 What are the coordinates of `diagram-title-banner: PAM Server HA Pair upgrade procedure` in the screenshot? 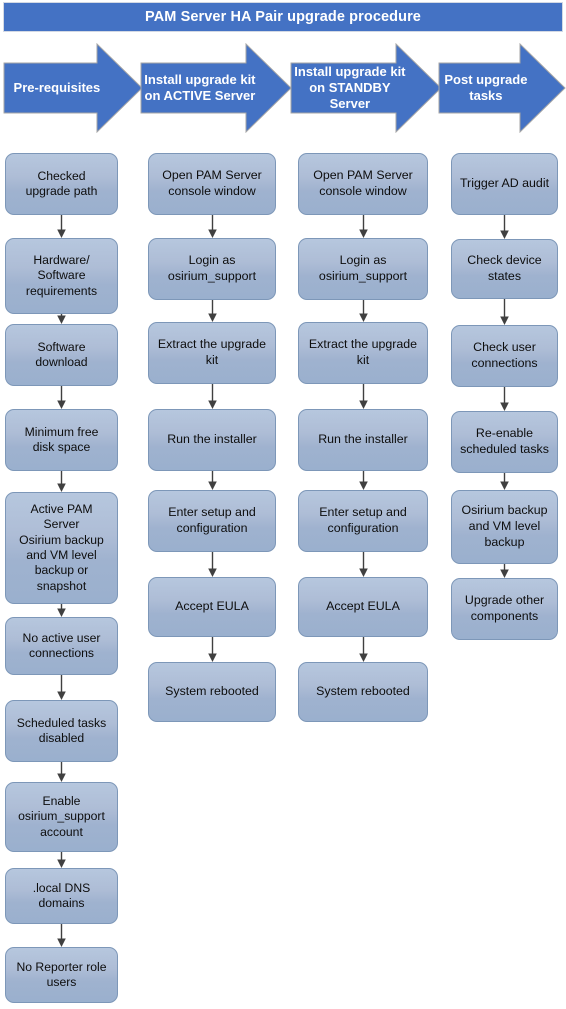 It's located at (283, 17).